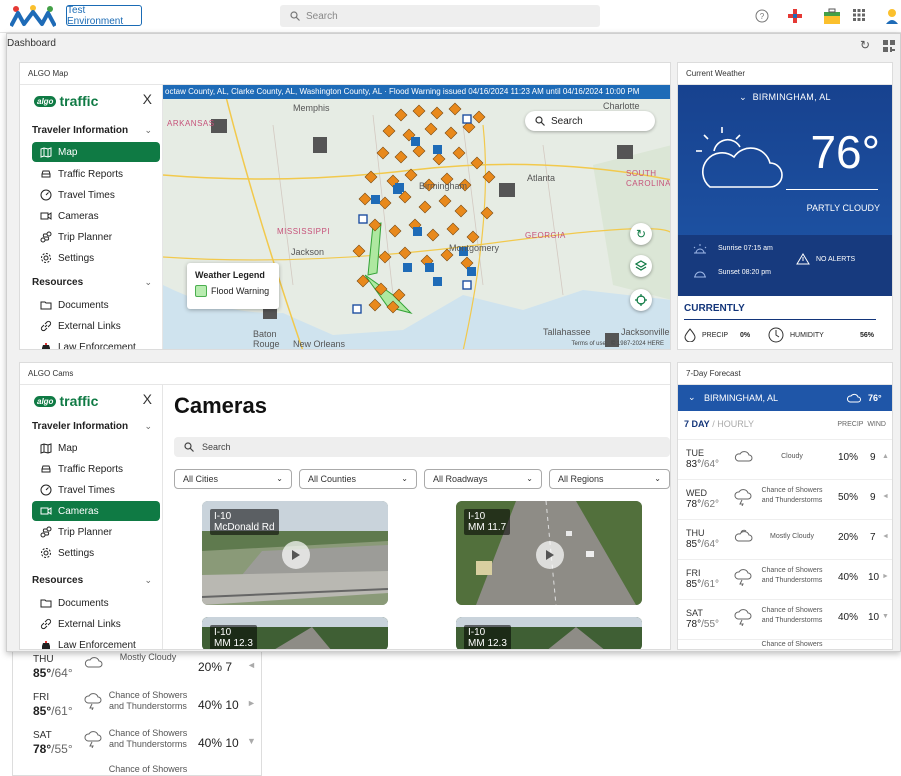 This screenshot has width=901, height=776. Describe the element at coordinates (31, 43) in the screenshot. I see `dashboard-title: Dashboard` at that location.